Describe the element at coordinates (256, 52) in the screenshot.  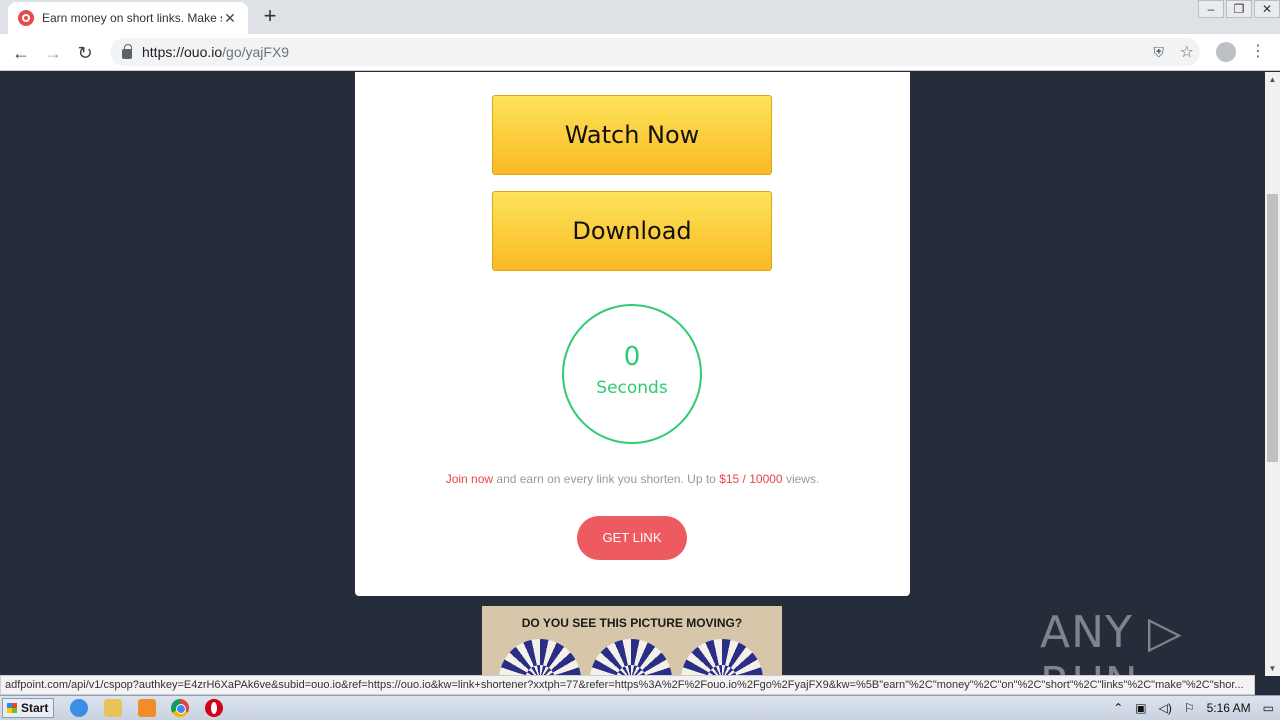
I see `url-path: /go/yajFX9` at that location.